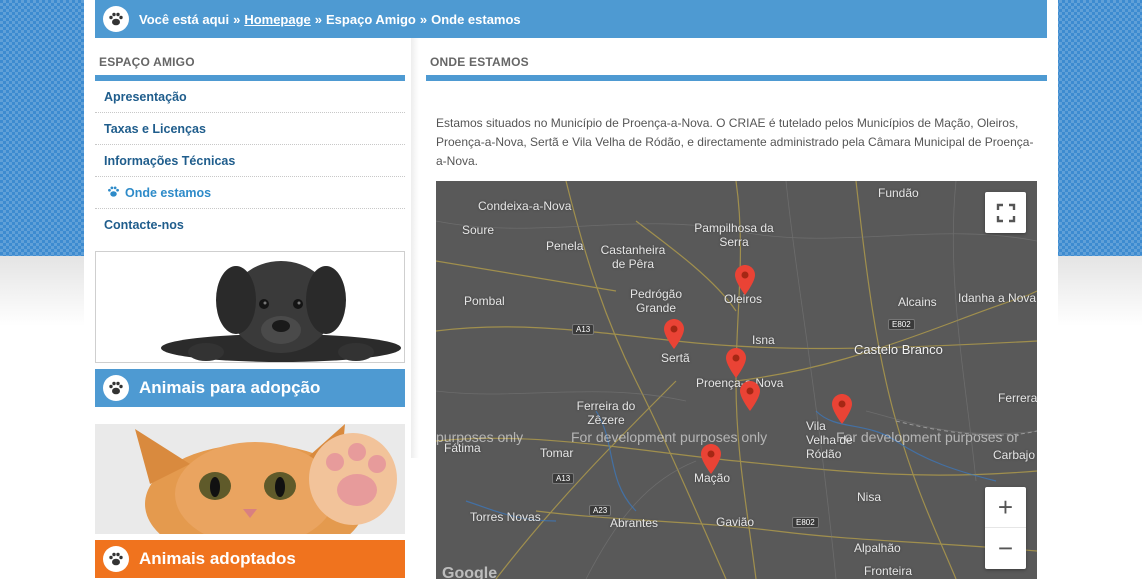  Describe the element at coordinates (565, 246) in the screenshot. I see `map-label: Penela` at that location.